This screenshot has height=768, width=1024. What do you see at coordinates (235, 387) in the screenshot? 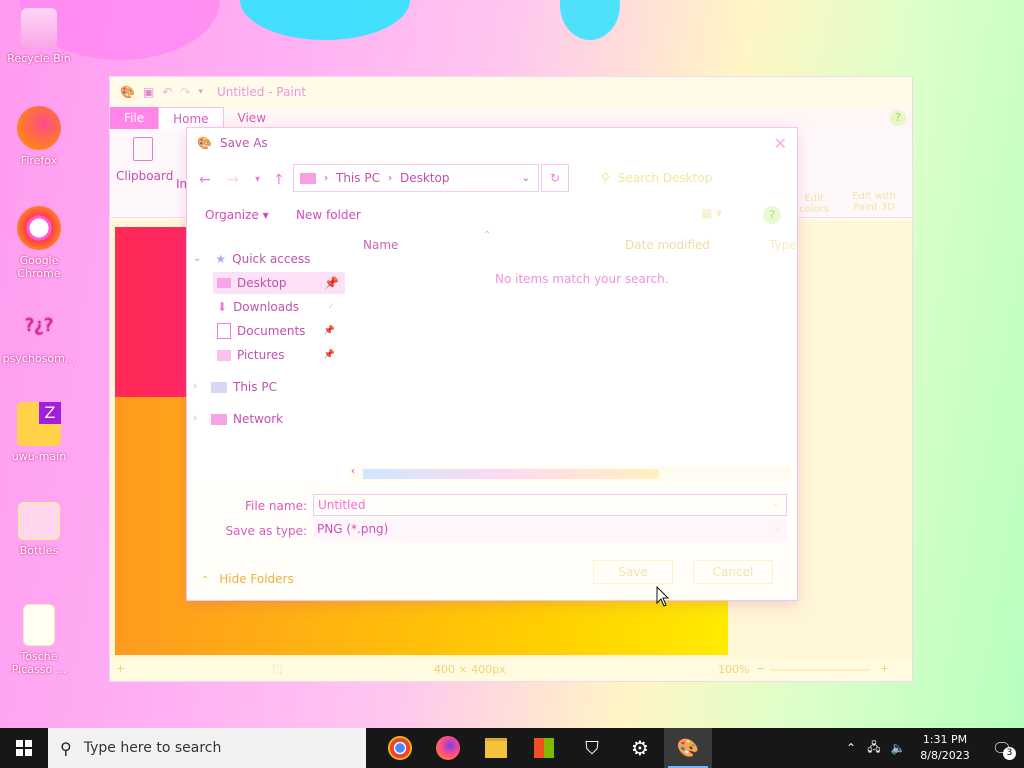
I see `nav-this-pc: › This PC` at bounding box center [235, 387].